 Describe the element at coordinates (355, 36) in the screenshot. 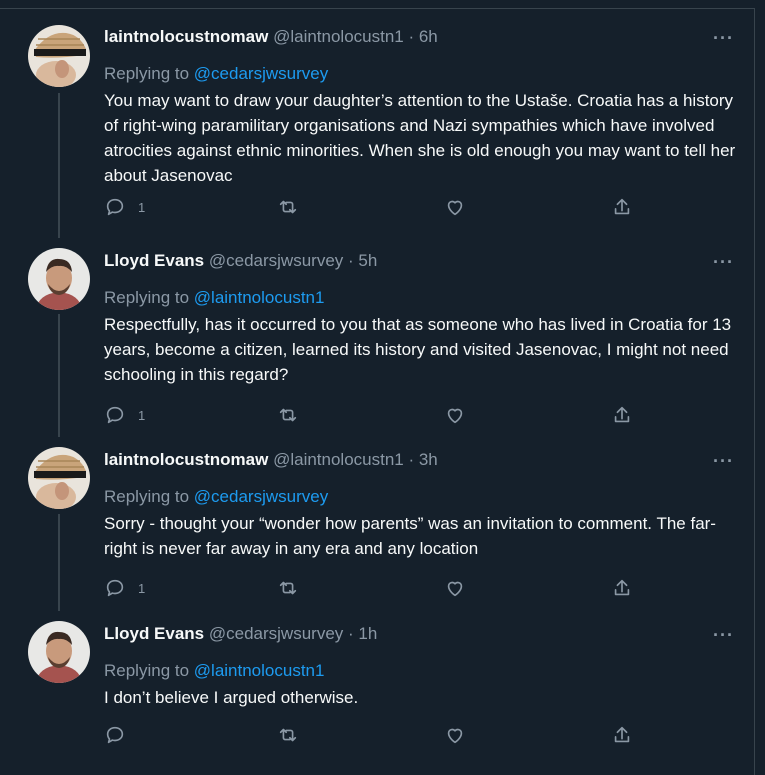

I see `handle-and-time: @laintnolocustn1 · 6h` at that location.